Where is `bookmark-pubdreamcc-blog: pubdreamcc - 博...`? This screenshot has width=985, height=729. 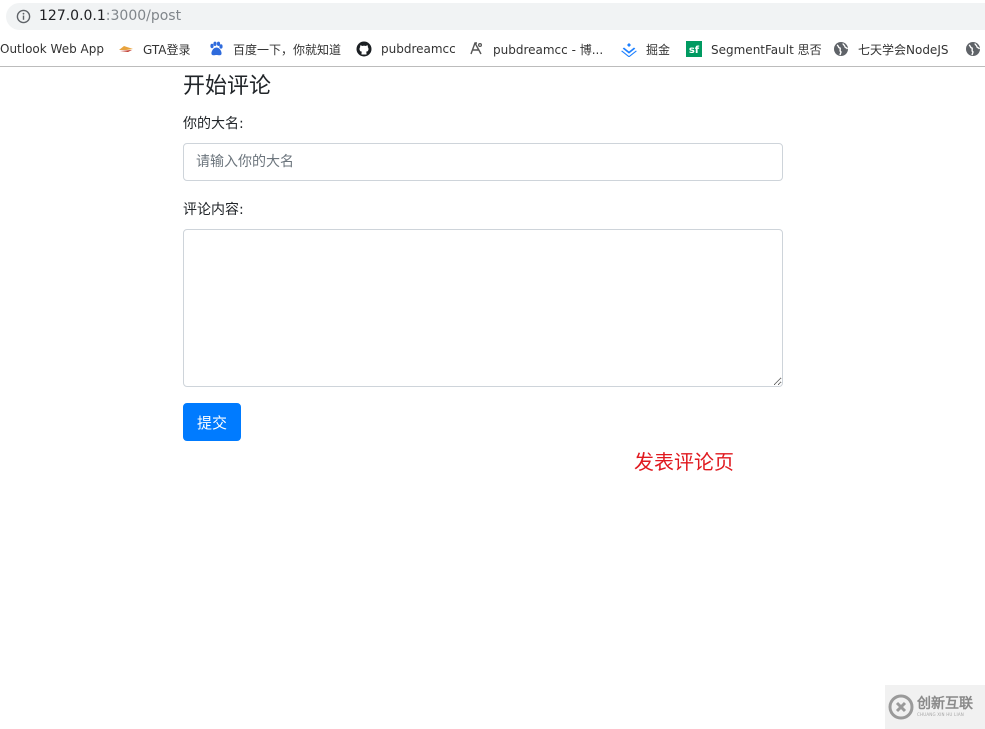 bookmark-pubdreamcc-blog: pubdreamcc - 博... is located at coordinates (535, 49).